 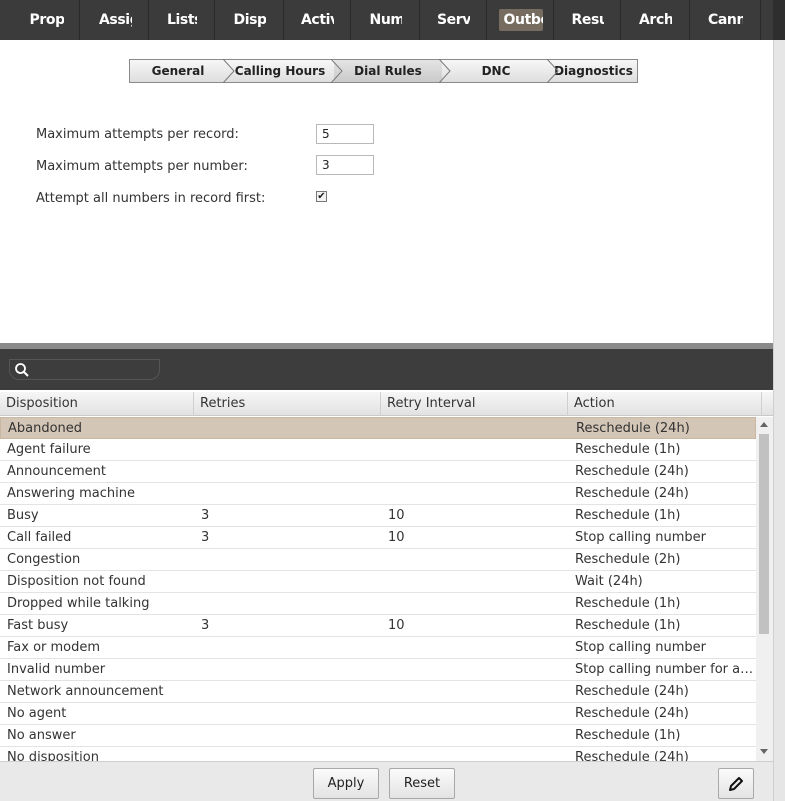 What do you see at coordinates (609, 581) in the screenshot?
I see `cell-action: Wait (24h)` at bounding box center [609, 581].